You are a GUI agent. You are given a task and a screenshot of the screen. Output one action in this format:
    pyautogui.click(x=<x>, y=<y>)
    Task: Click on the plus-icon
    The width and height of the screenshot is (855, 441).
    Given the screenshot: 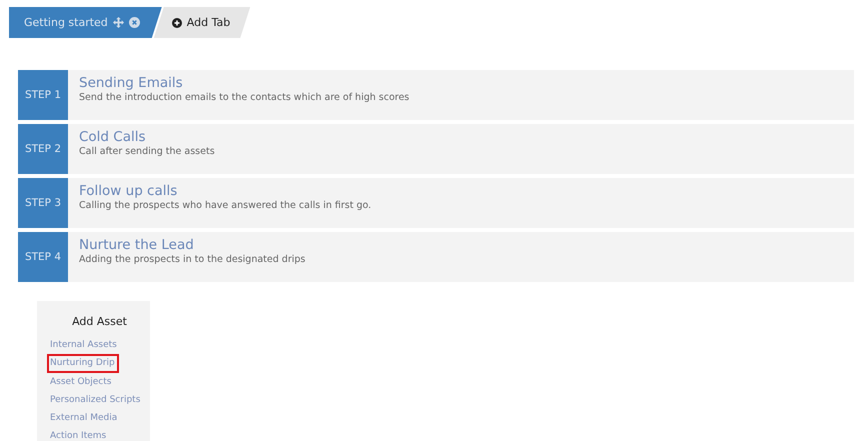 What is the action you would take?
    pyautogui.click(x=177, y=23)
    